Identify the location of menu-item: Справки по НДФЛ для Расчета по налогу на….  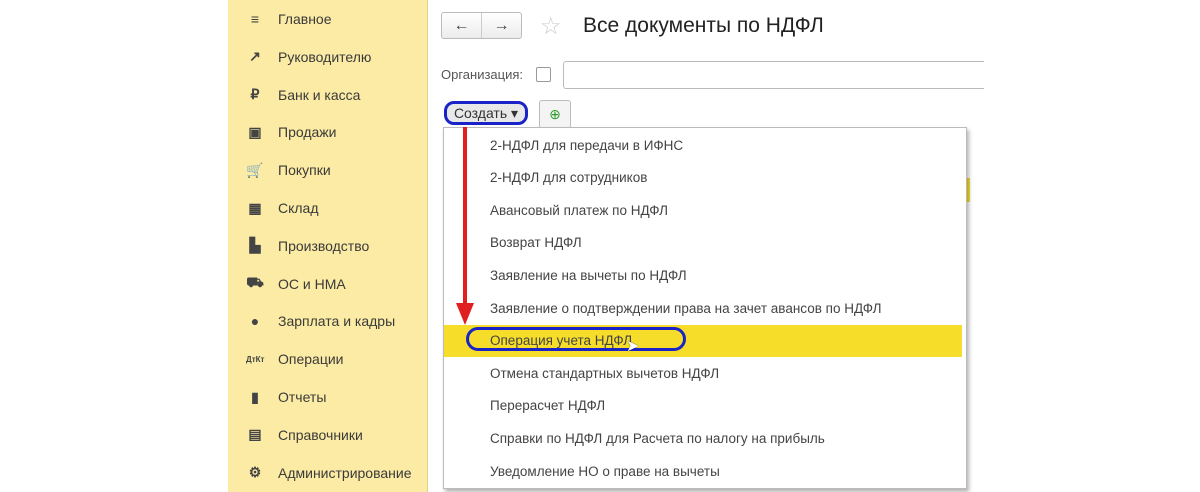
(703, 438).